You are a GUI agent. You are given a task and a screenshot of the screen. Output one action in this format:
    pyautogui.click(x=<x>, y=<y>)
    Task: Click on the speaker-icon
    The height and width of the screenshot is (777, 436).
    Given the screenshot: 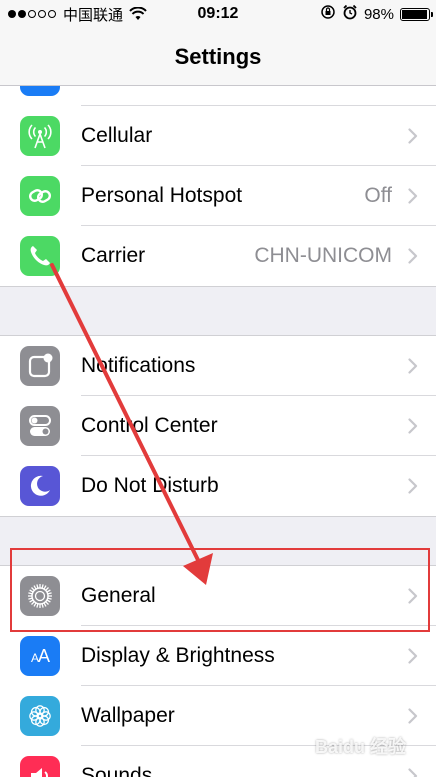 What is the action you would take?
    pyautogui.click(x=40, y=766)
    